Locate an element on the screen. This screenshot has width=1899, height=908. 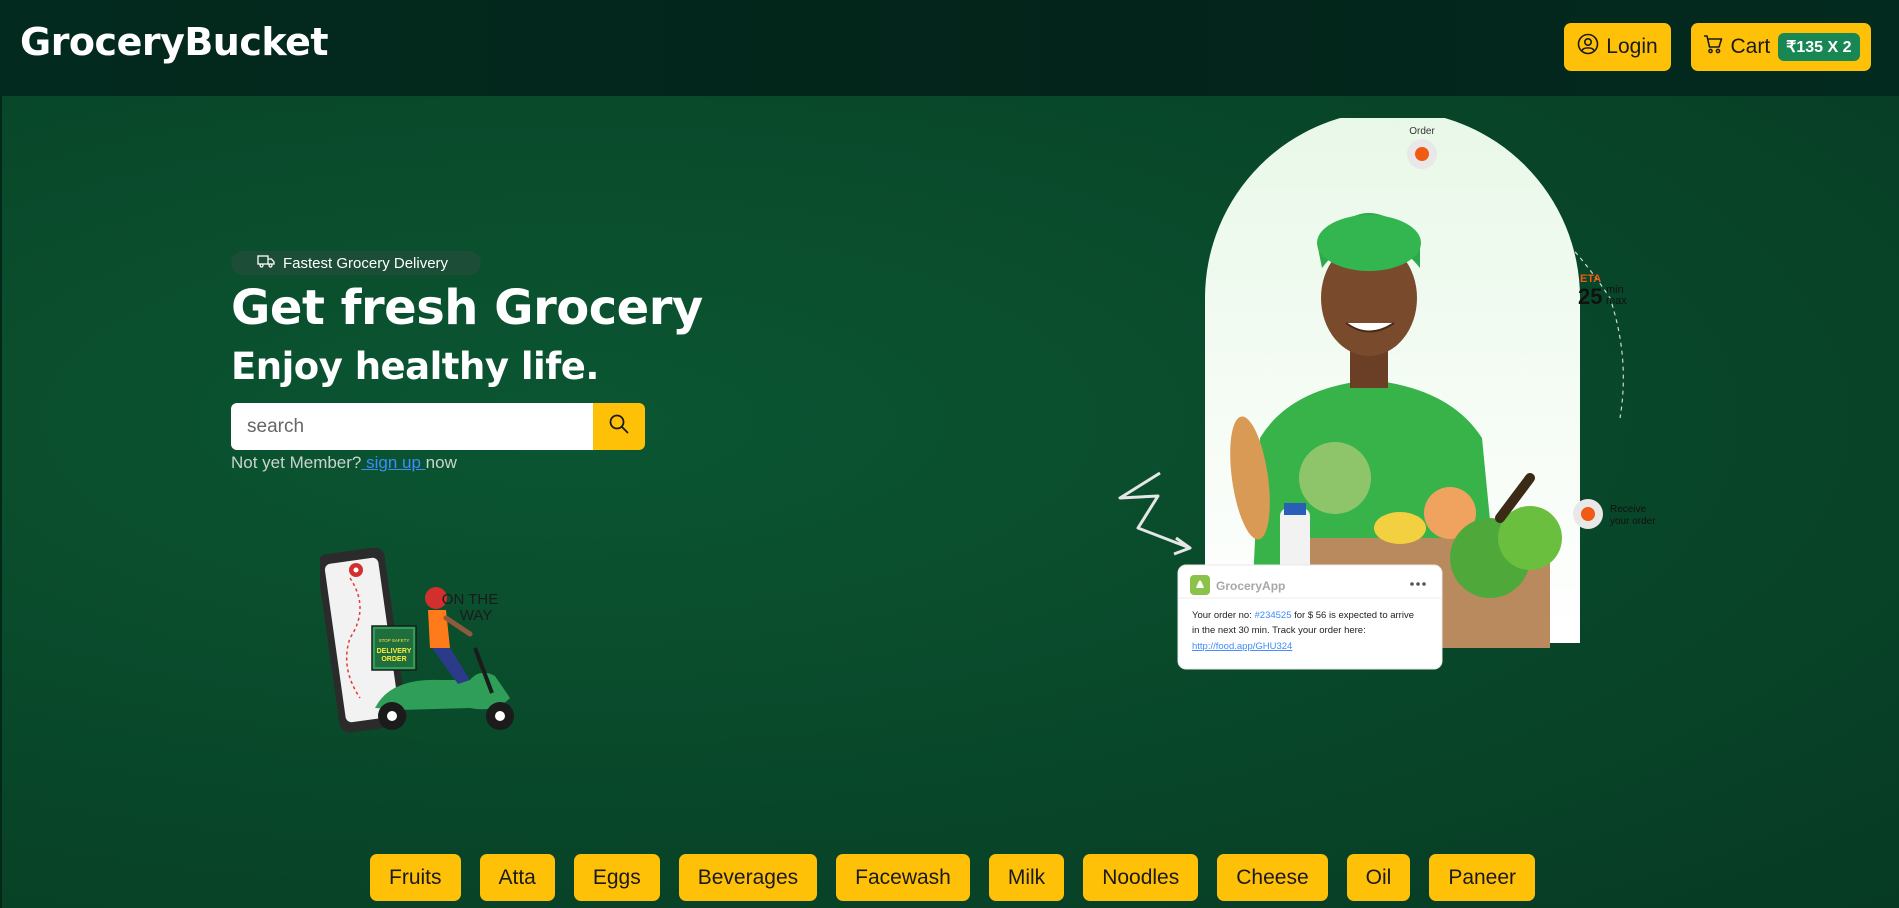
on-the-way-text-2: WAY is located at coordinates (476, 615).